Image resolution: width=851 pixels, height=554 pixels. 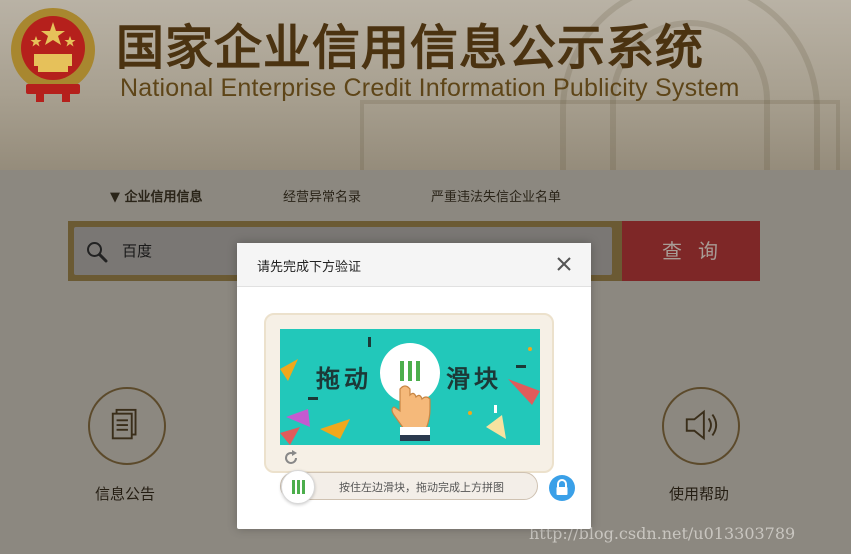 What do you see at coordinates (564, 264) in the screenshot?
I see `close-icon` at bounding box center [564, 264].